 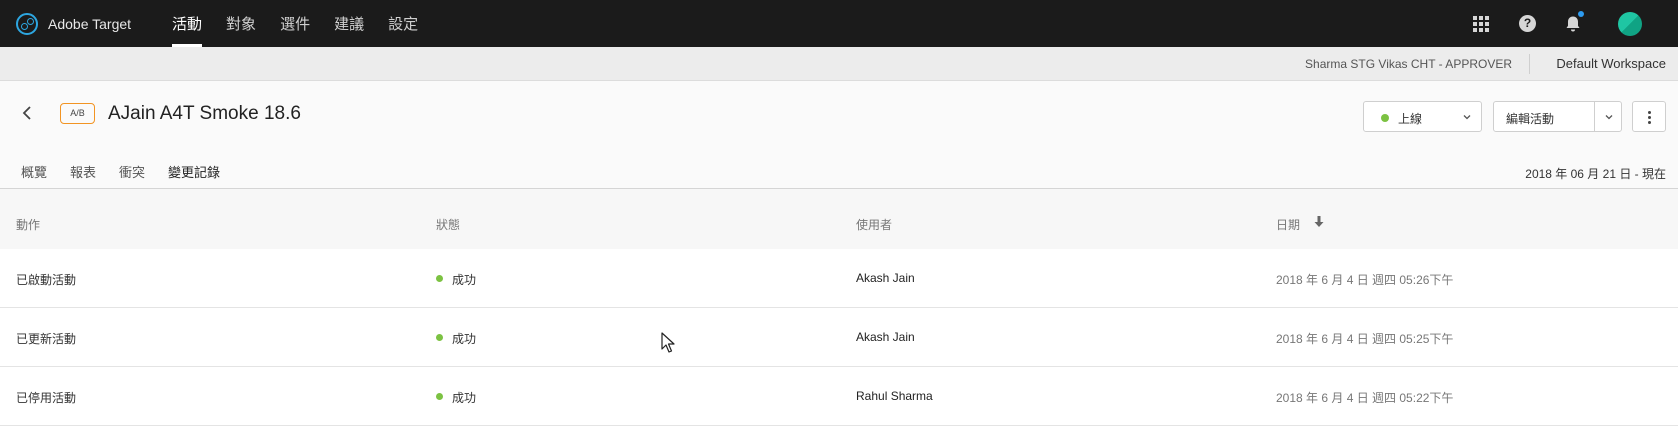 What do you see at coordinates (1595, 173) in the screenshot?
I see `date-range-selector: 2018 年 06 月 21 日 - 現在` at bounding box center [1595, 173].